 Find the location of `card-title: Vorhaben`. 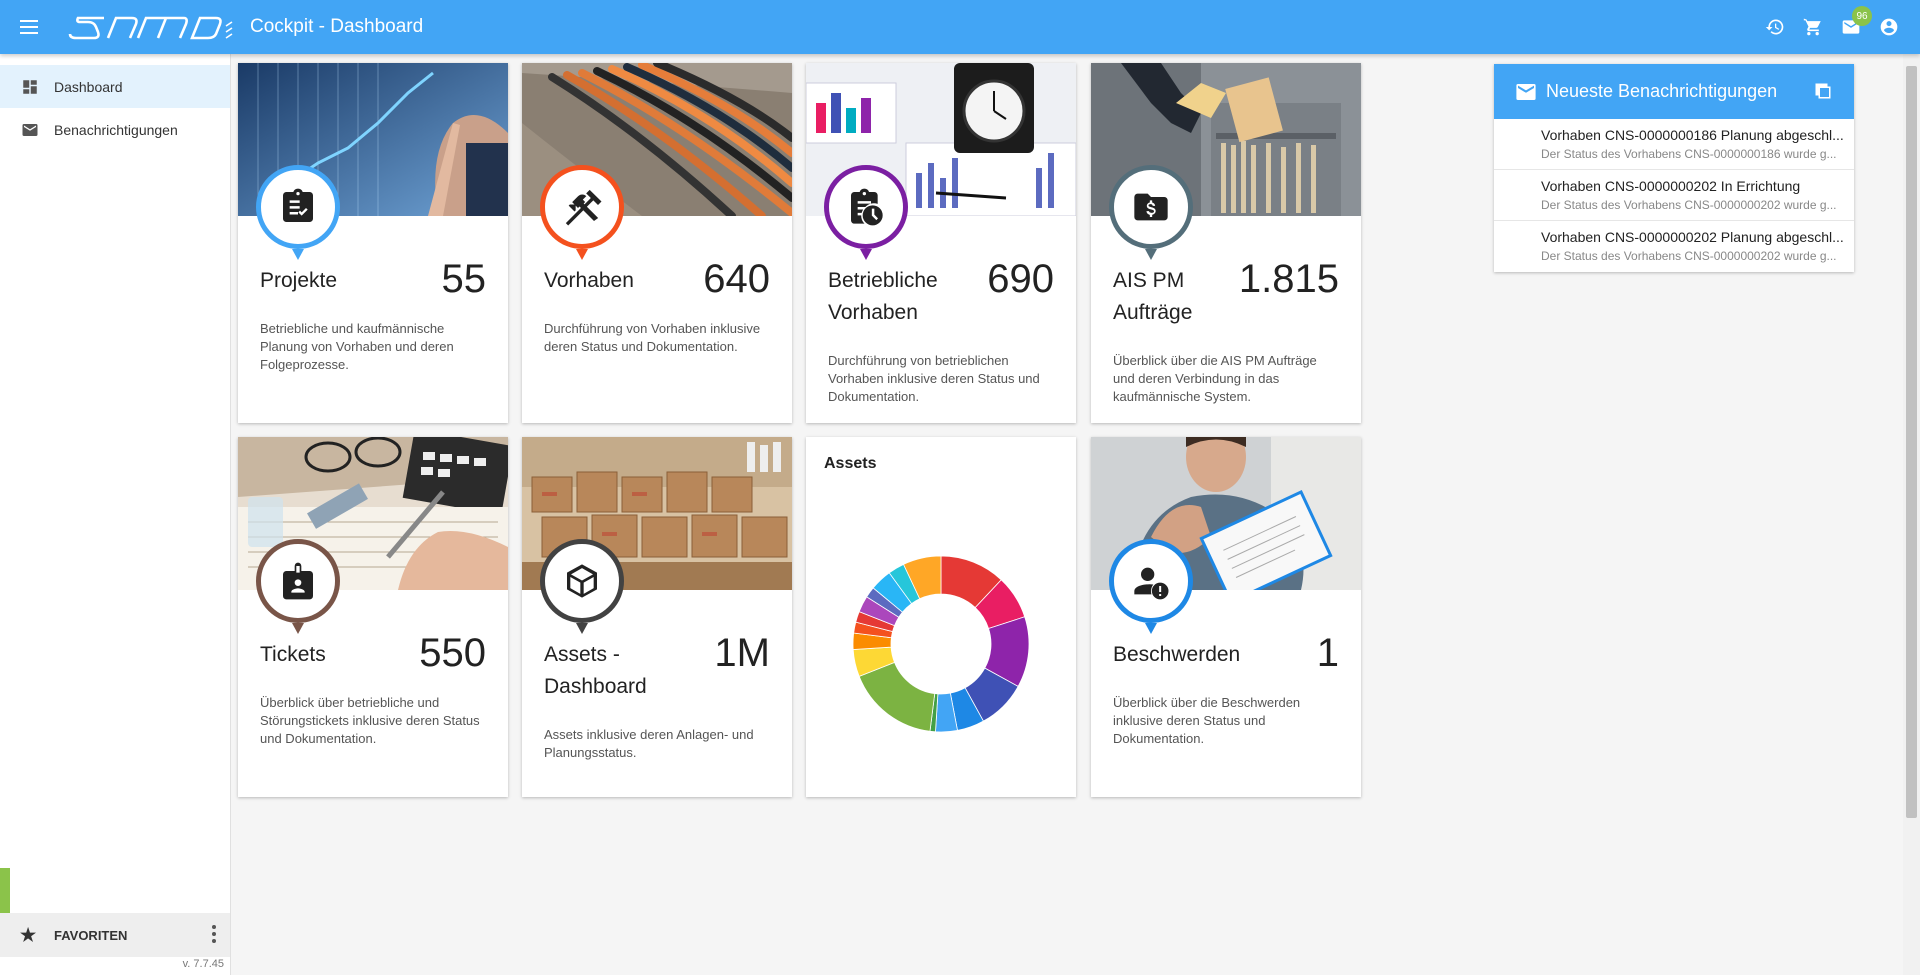

card-title: Vorhaben is located at coordinates (589, 280).